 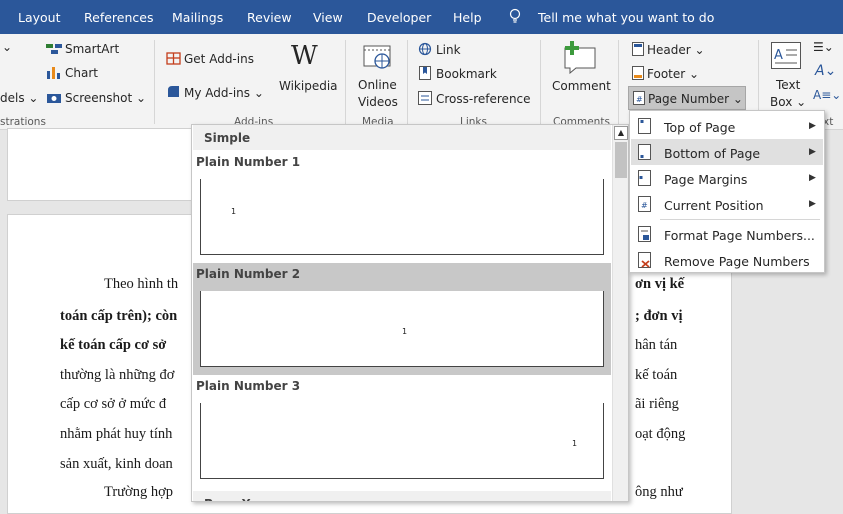 I want to click on puzzle-icon, so click(x=173, y=91).